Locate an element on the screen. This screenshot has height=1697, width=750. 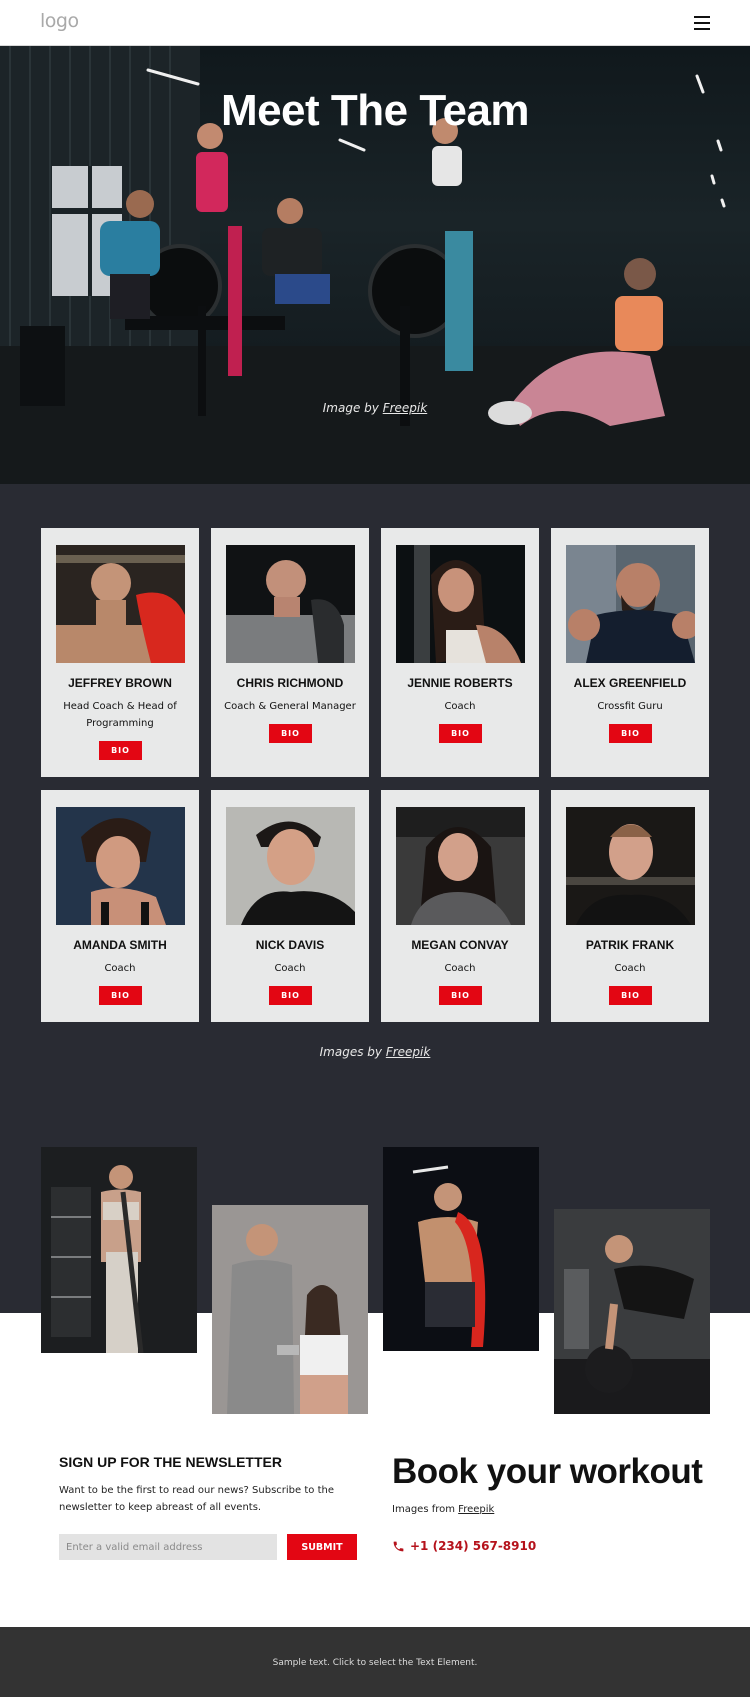
team-card: NICK DAVIS Coach BIO is located at coordinates (290, 906).